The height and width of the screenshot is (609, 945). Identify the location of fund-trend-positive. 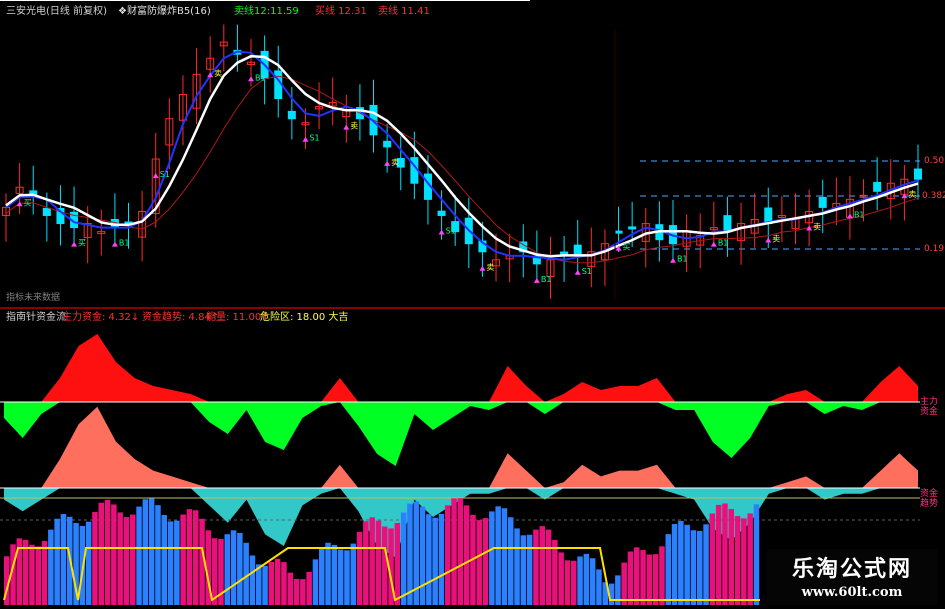
(461, 447).